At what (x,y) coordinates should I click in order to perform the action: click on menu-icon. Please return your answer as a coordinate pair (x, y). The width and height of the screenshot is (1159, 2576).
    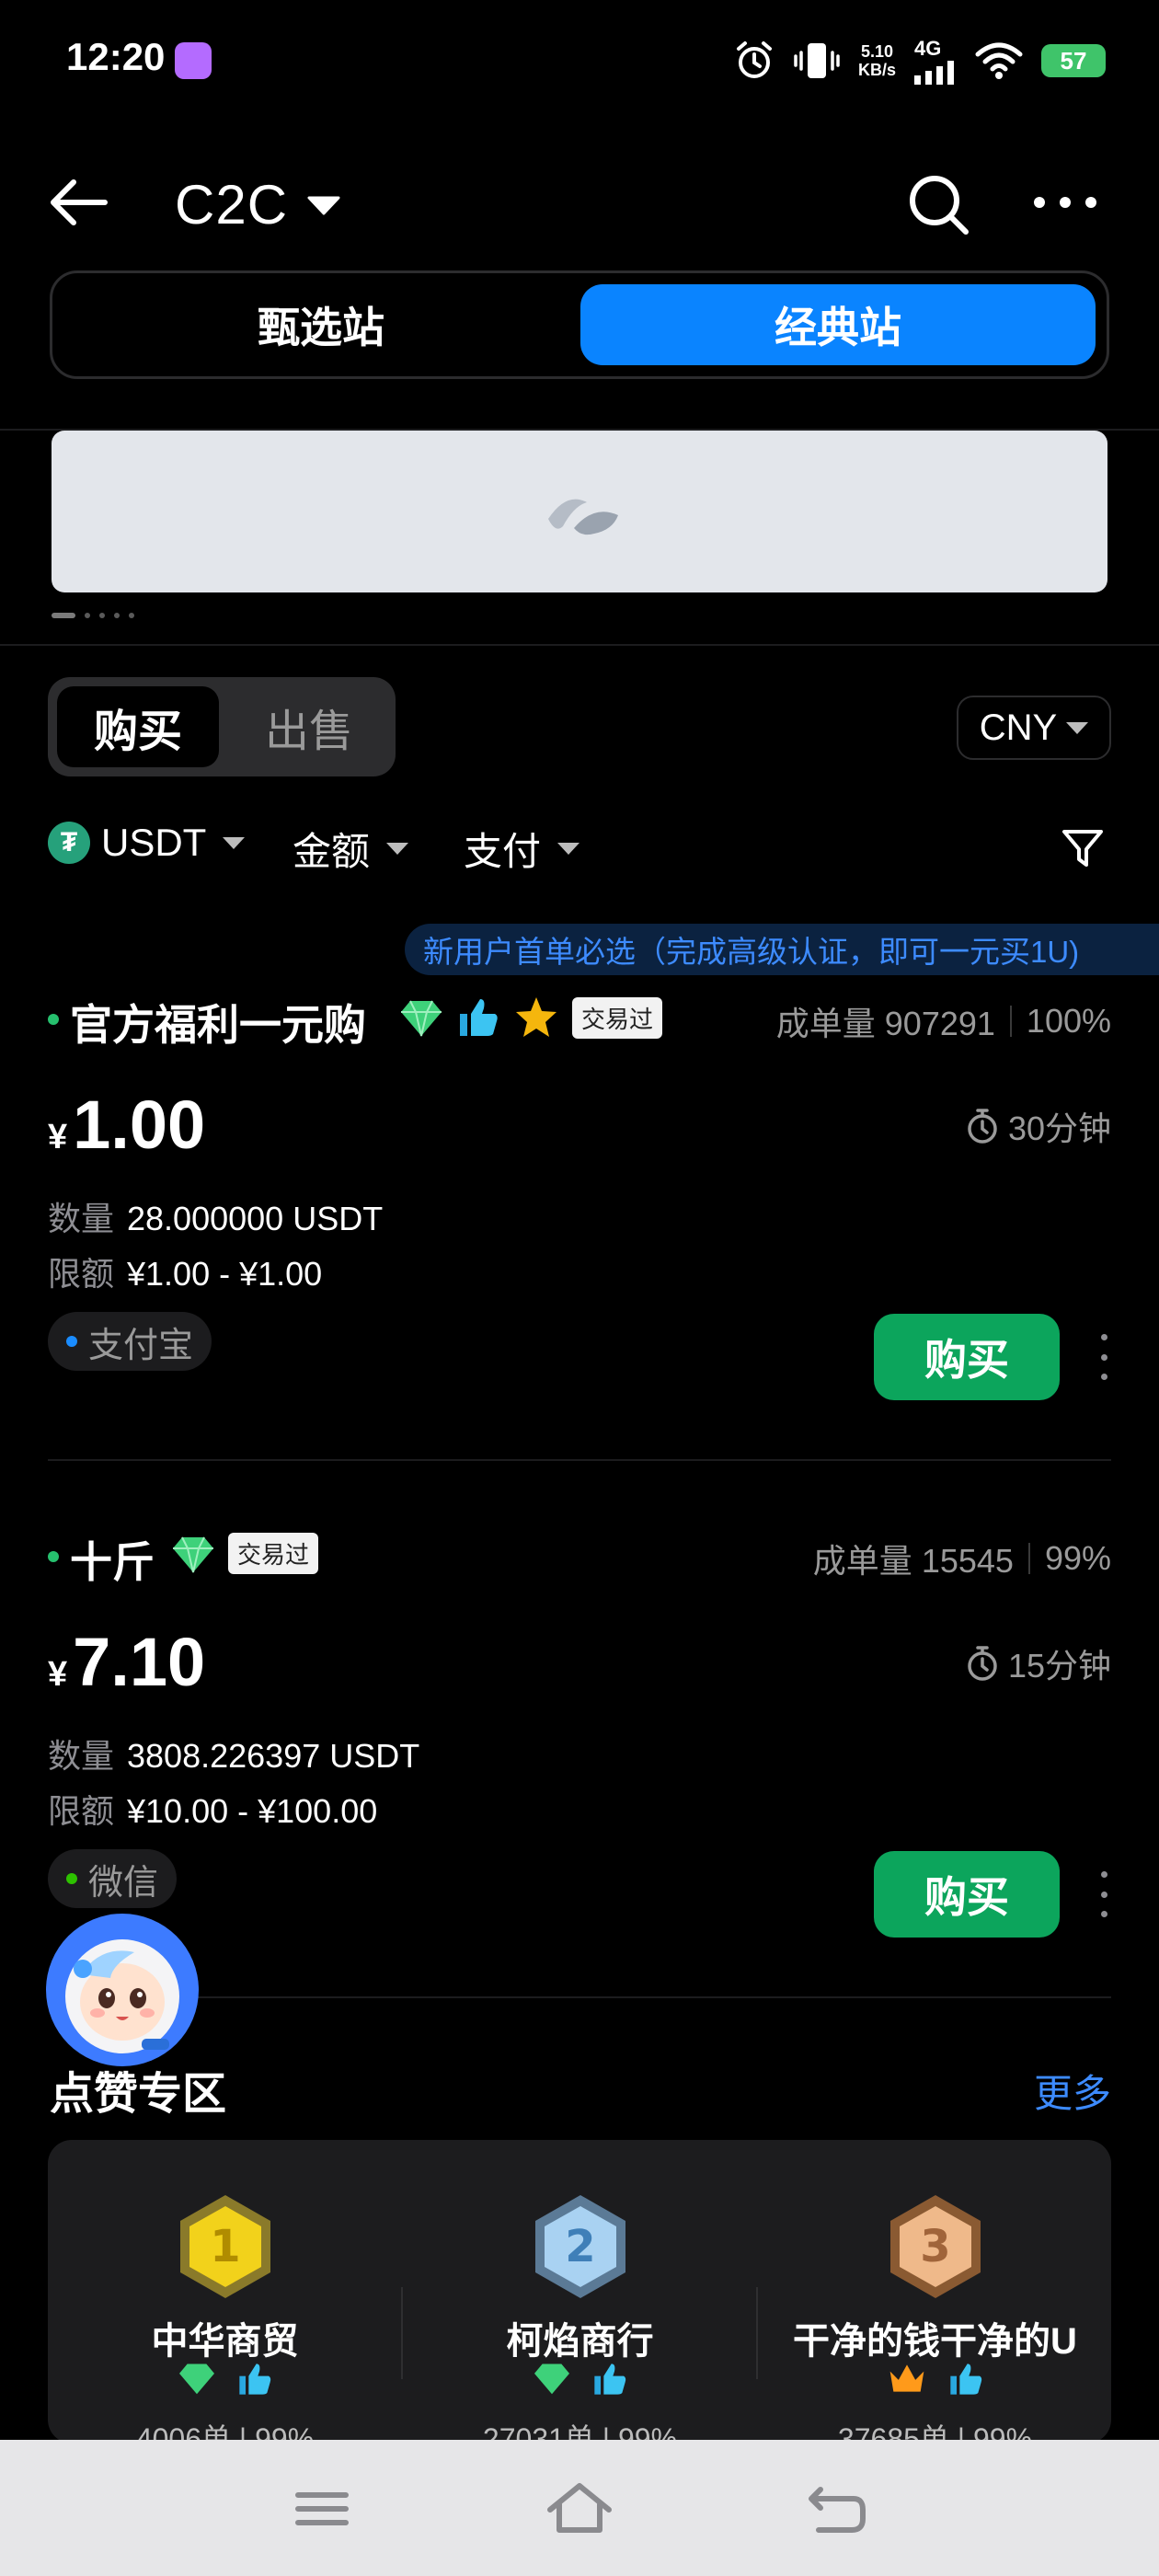
    Looking at the image, I should click on (322, 2509).